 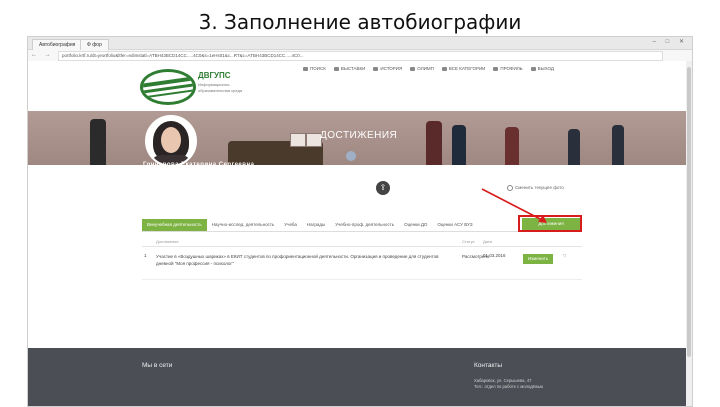 What do you see at coordinates (360, 43) in the screenshot?
I see `browser-tab-bar: Автобиография Ф фор – □ ✕` at bounding box center [360, 43].